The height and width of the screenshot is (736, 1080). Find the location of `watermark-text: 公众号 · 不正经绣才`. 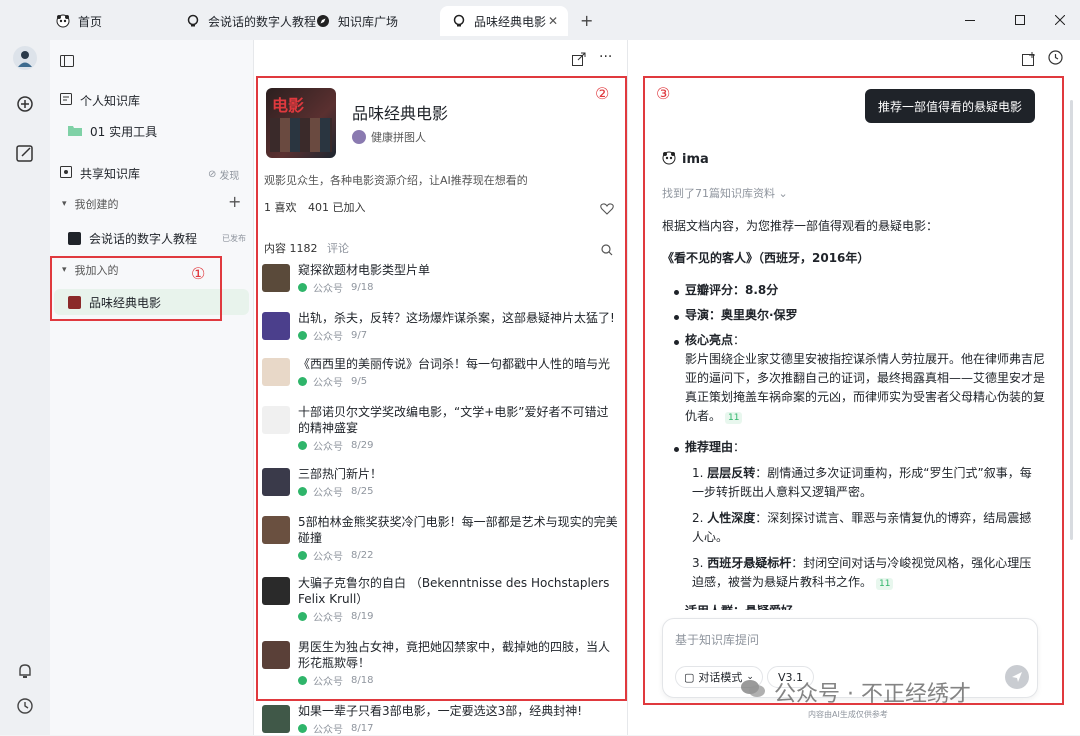

watermark-text: 公众号 · 不正经绣才 is located at coordinates (872, 694).